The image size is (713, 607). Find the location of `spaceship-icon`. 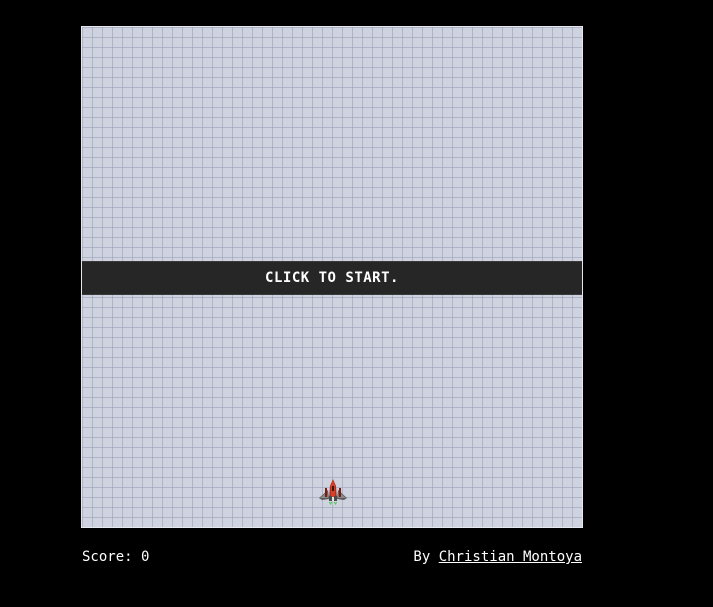

spaceship-icon is located at coordinates (333, 492).